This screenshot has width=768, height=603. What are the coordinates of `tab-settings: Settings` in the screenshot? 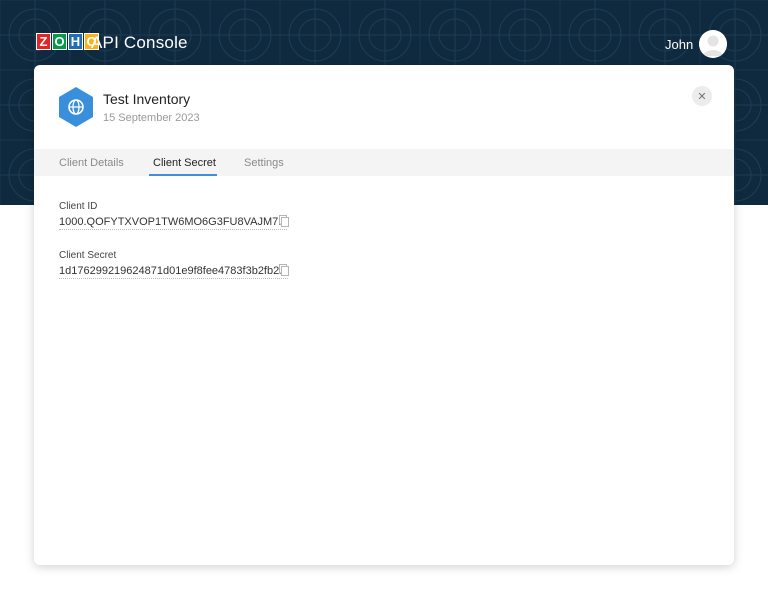 It's located at (264, 163).